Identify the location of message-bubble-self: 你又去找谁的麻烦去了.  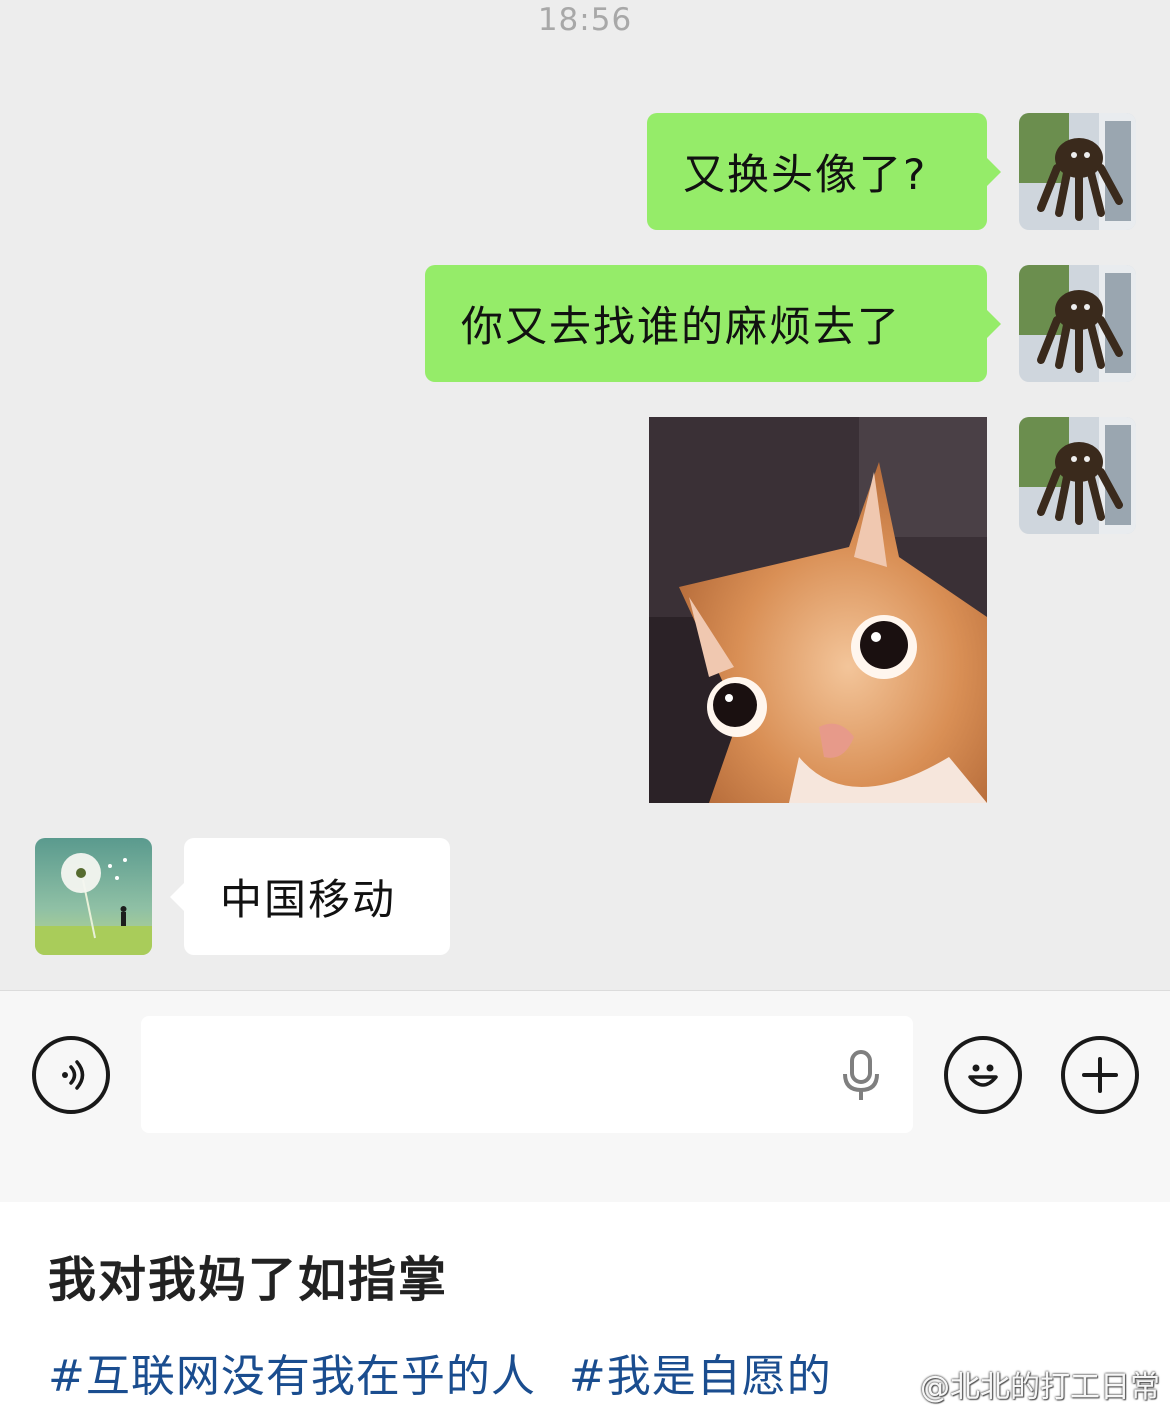
(713, 323).